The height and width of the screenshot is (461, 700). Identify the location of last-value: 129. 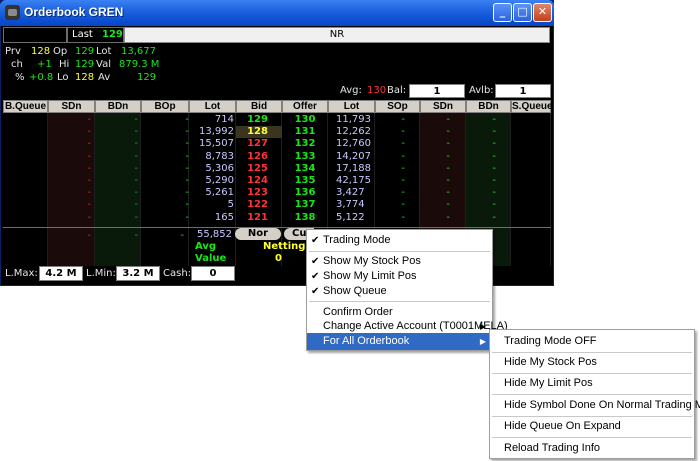
(112, 34).